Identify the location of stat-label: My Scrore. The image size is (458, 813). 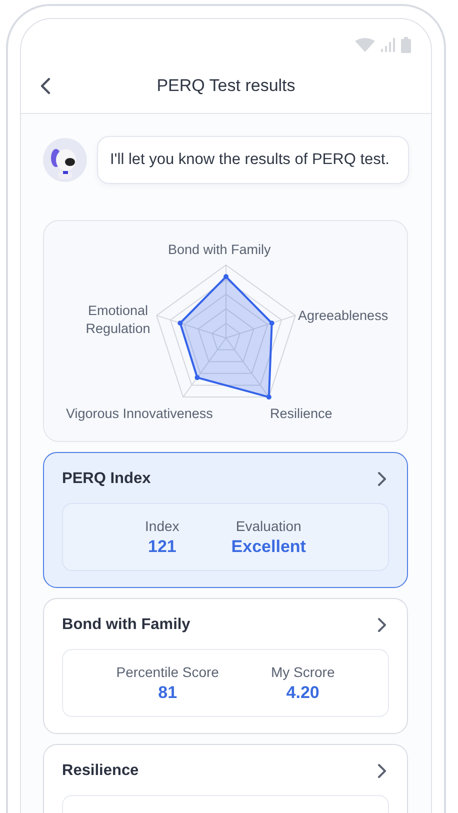
(302, 672).